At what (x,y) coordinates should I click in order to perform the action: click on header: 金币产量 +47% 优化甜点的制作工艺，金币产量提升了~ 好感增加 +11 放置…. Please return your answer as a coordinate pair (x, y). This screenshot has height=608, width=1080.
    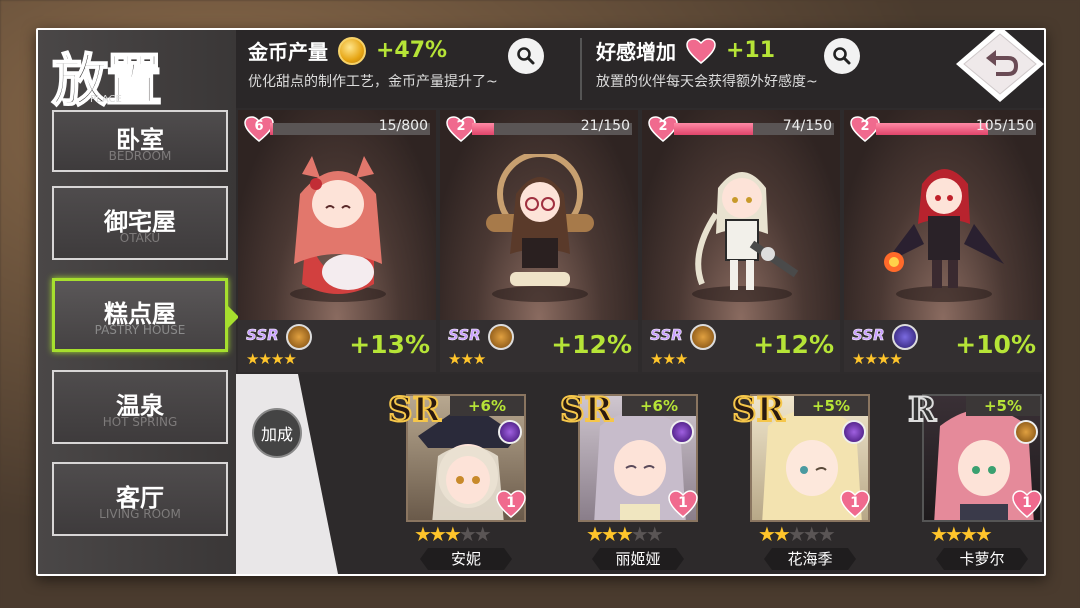
    Looking at the image, I should click on (640, 69).